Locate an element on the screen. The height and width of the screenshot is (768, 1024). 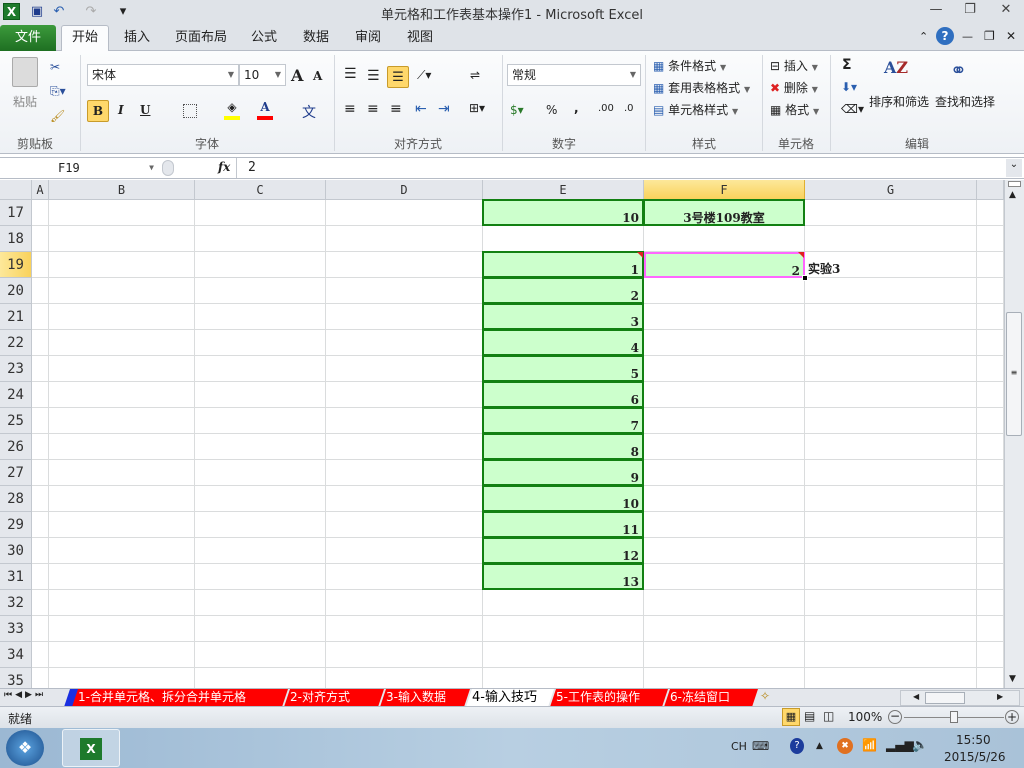
cell-C24 is located at coordinates (260, 395).